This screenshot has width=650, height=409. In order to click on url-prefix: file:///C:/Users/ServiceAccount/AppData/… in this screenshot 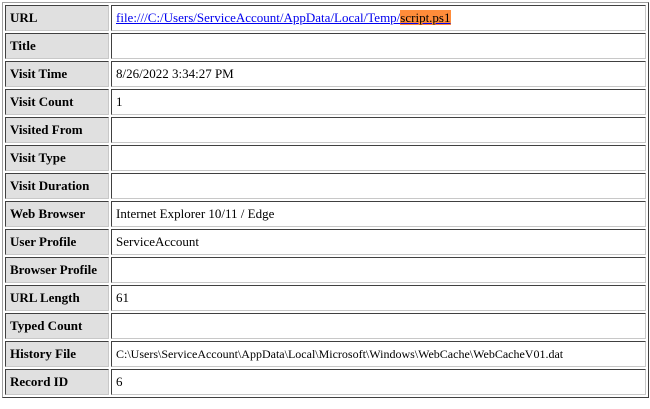, I will do `click(258, 17)`.